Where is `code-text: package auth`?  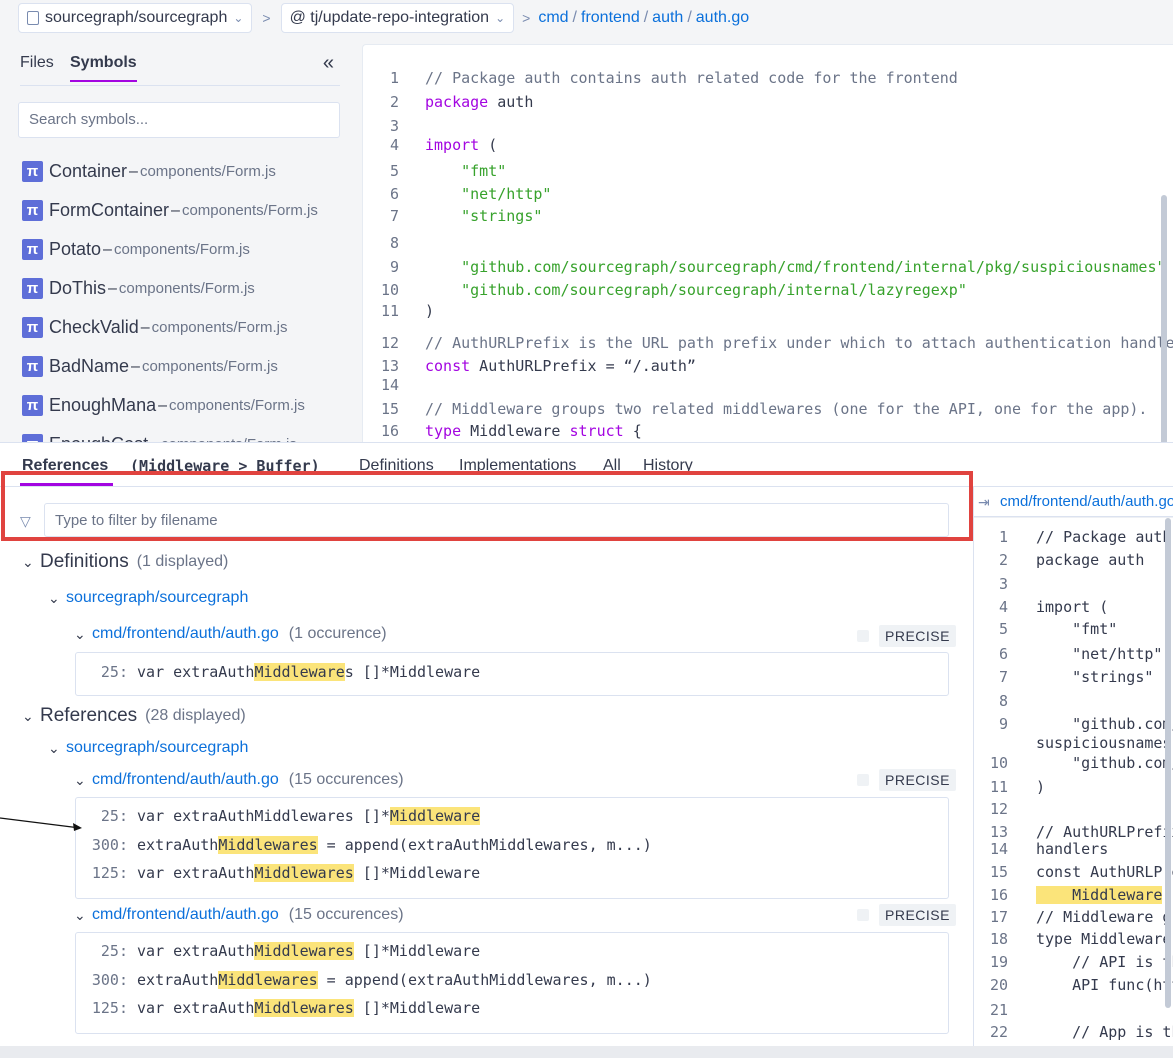
code-text: package auth is located at coordinates (479, 102).